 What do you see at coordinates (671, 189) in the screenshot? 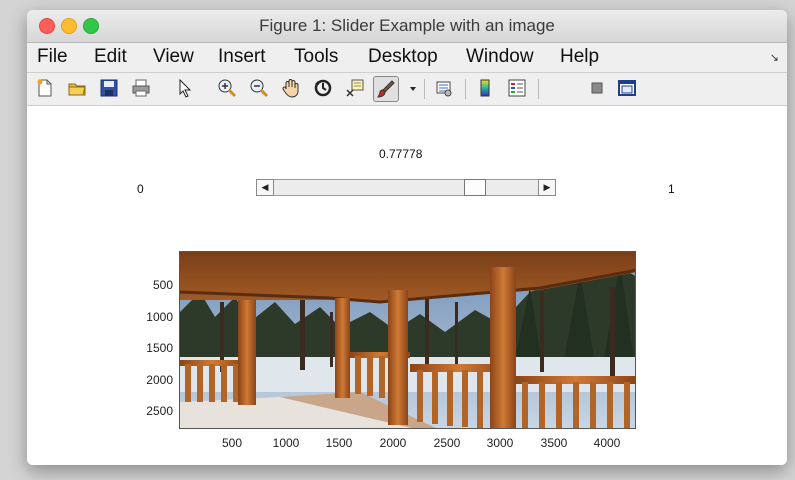
I see `slider-max-label: 1` at bounding box center [671, 189].